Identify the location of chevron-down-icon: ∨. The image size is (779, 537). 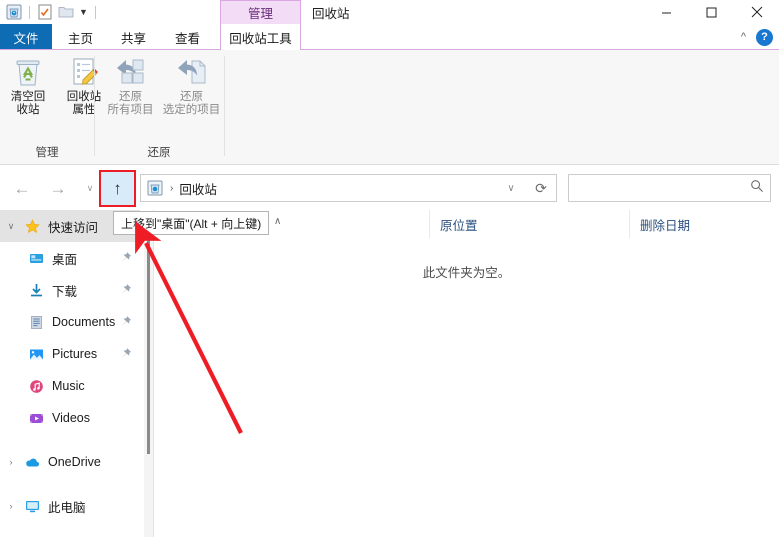
(11, 226).